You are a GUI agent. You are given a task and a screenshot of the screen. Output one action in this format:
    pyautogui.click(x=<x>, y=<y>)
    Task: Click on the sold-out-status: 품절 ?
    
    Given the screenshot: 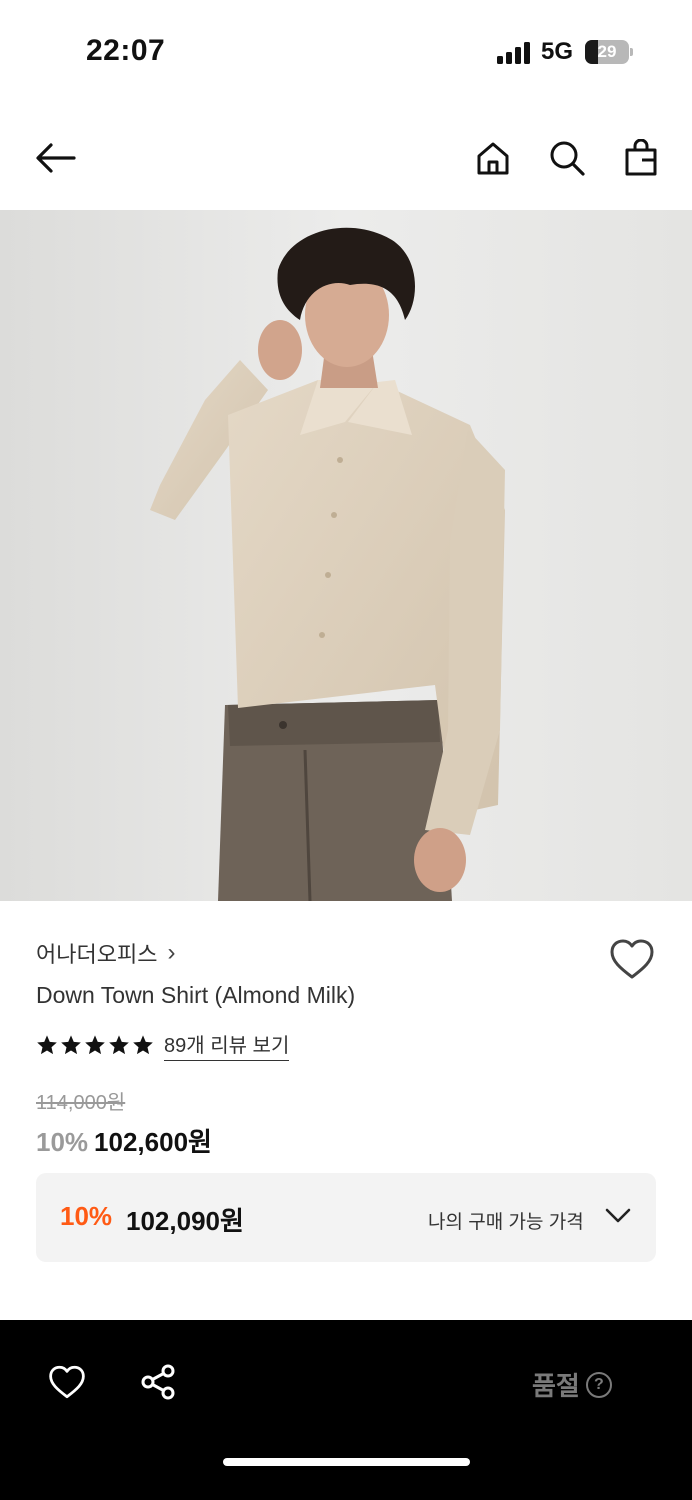 What is the action you would take?
    pyautogui.click(x=572, y=1384)
    